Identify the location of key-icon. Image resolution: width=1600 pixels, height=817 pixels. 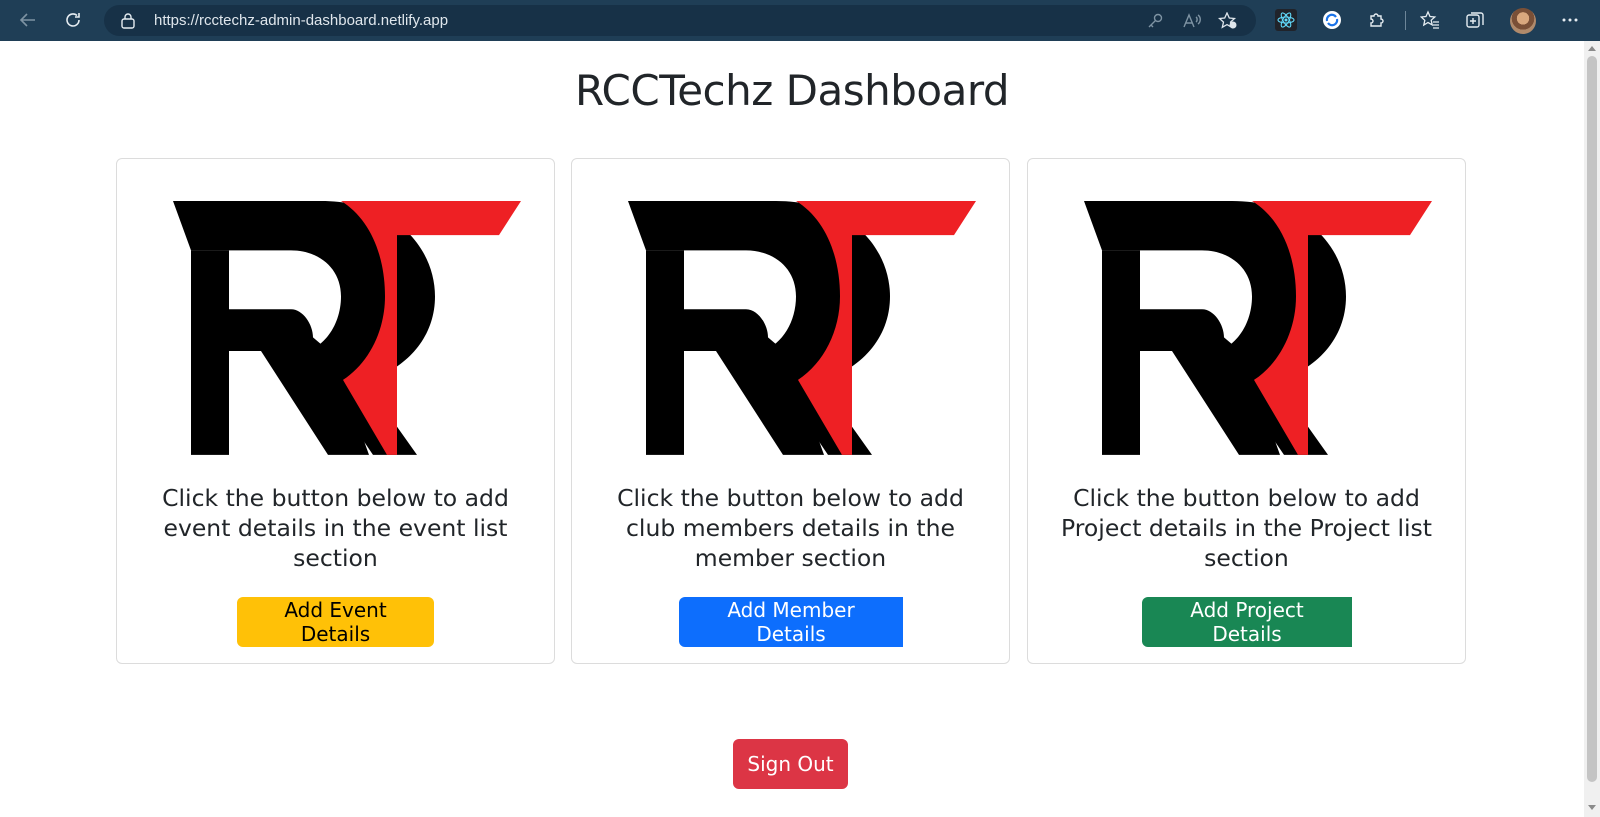
(1155, 20).